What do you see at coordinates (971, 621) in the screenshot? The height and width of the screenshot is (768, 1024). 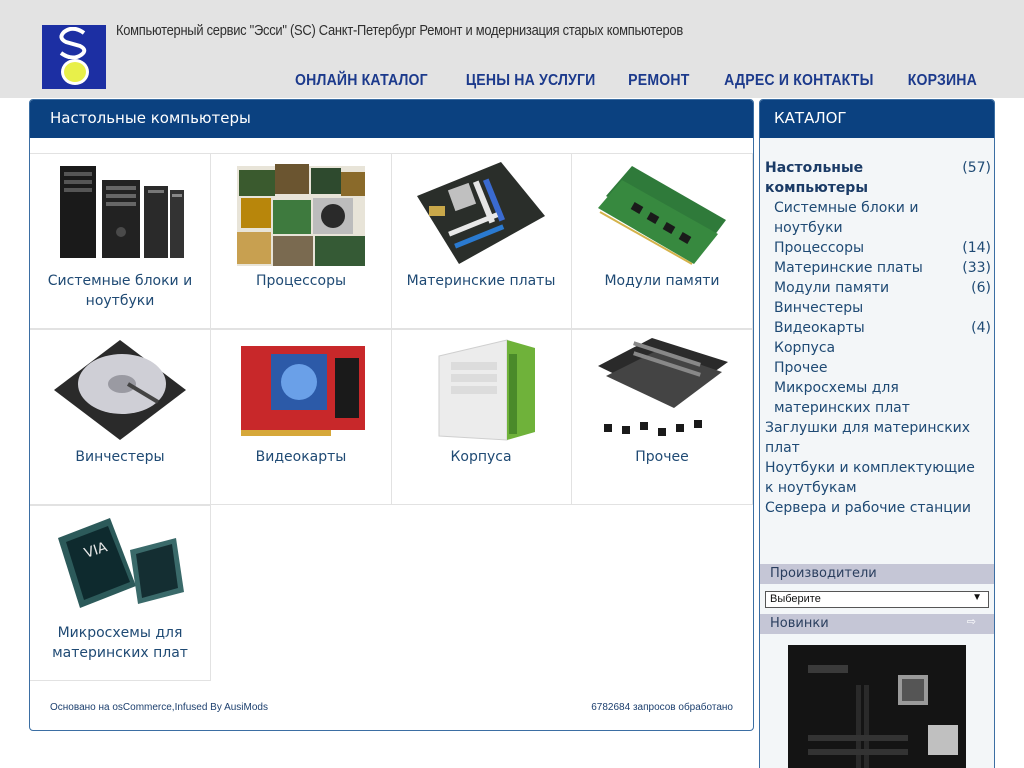 I see `arrow-right-icon: ⇨` at bounding box center [971, 621].